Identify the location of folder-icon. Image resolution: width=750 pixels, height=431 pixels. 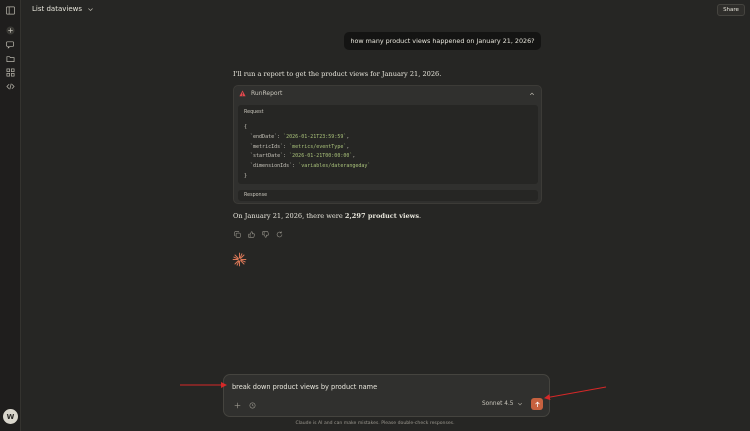
(10, 58).